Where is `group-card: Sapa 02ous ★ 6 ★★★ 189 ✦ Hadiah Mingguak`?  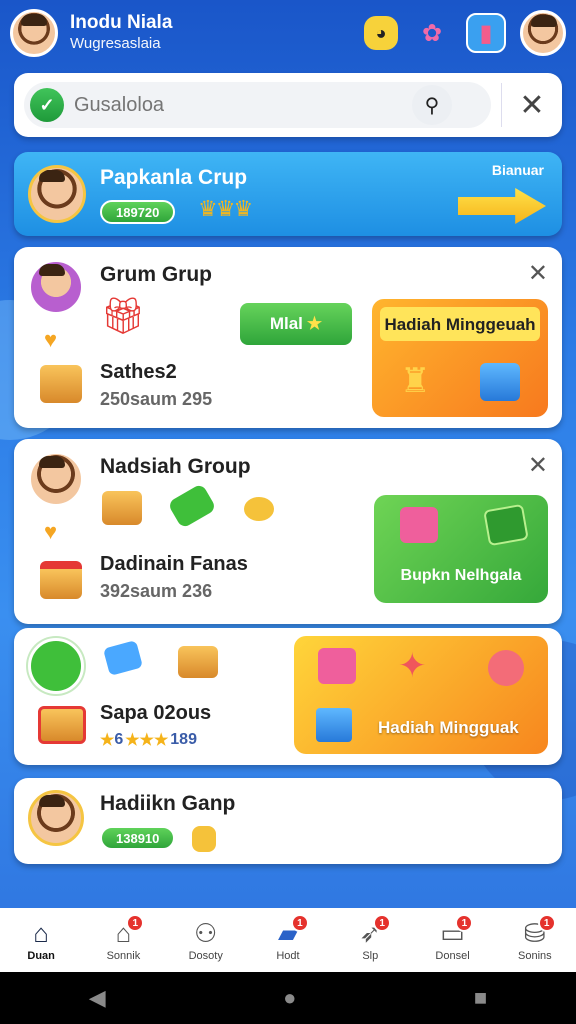
group-card: Sapa 02ous ★ 6 ★★★ 189 ✦ Hadiah Mingguak is located at coordinates (288, 696).